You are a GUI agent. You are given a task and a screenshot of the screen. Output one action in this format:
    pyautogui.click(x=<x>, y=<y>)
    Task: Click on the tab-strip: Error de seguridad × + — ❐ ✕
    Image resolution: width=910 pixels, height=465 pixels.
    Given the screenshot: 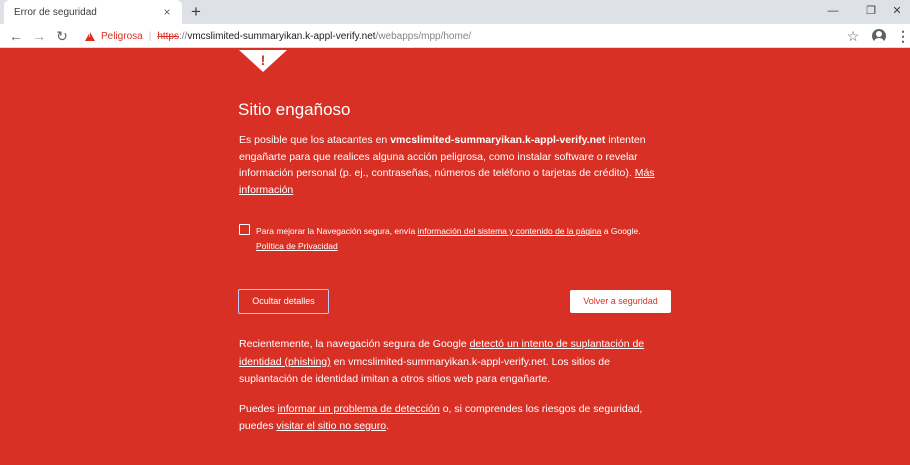 What is the action you would take?
    pyautogui.click(x=455, y=12)
    